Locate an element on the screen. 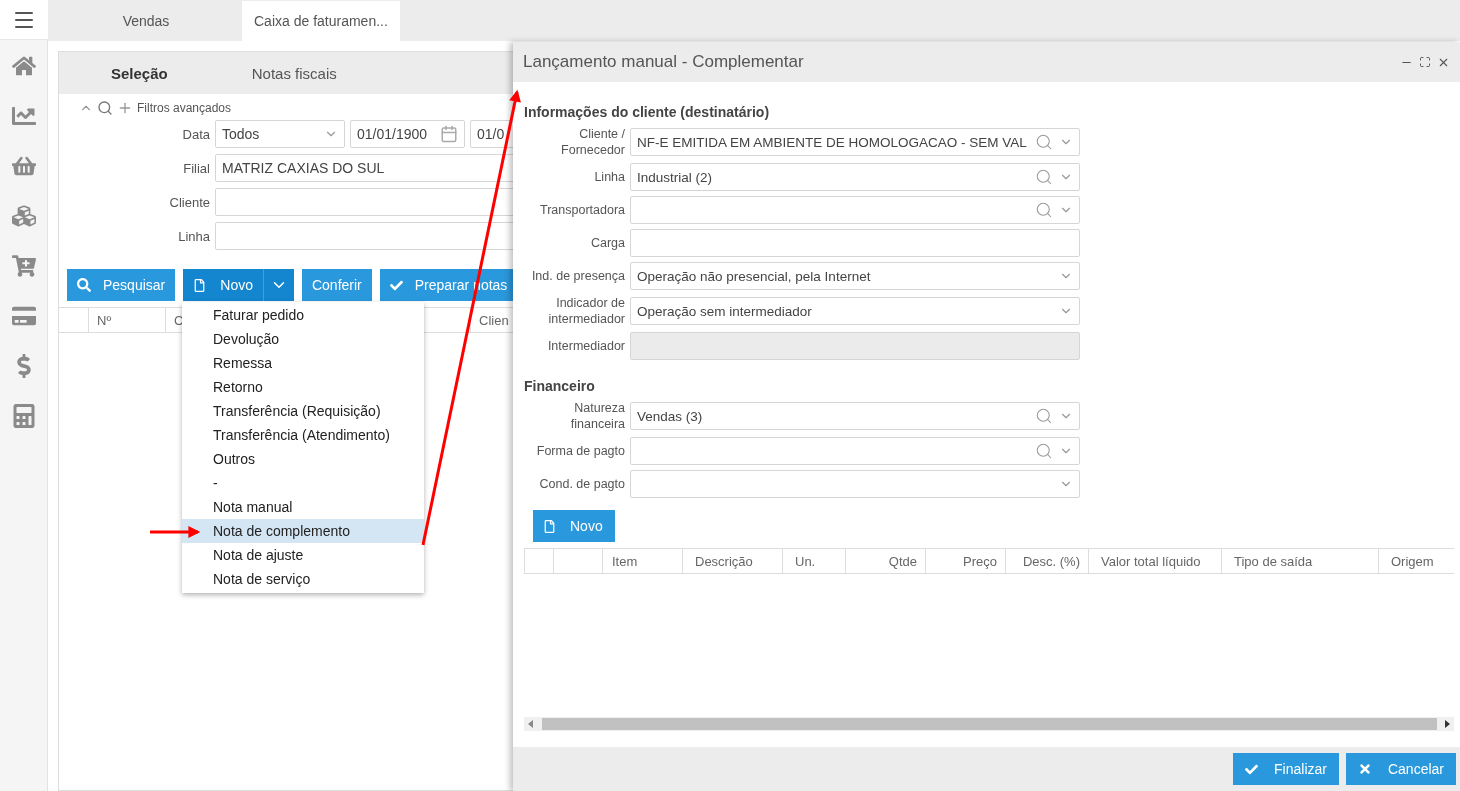  scroll-right-icon is located at coordinates (1447, 724).